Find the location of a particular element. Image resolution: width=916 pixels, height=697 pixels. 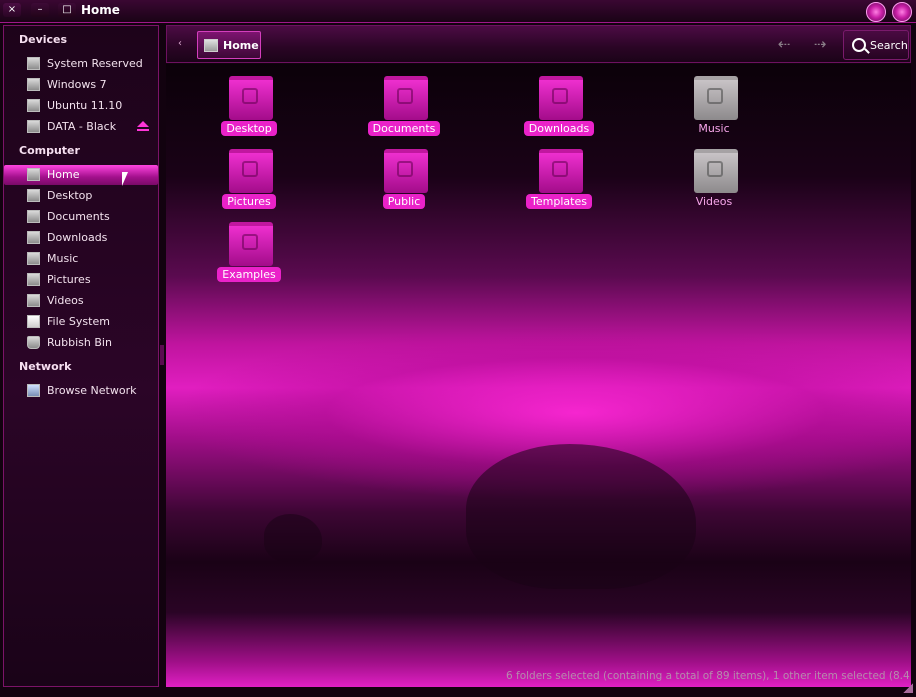

file-system-icon is located at coordinates (33, 321).